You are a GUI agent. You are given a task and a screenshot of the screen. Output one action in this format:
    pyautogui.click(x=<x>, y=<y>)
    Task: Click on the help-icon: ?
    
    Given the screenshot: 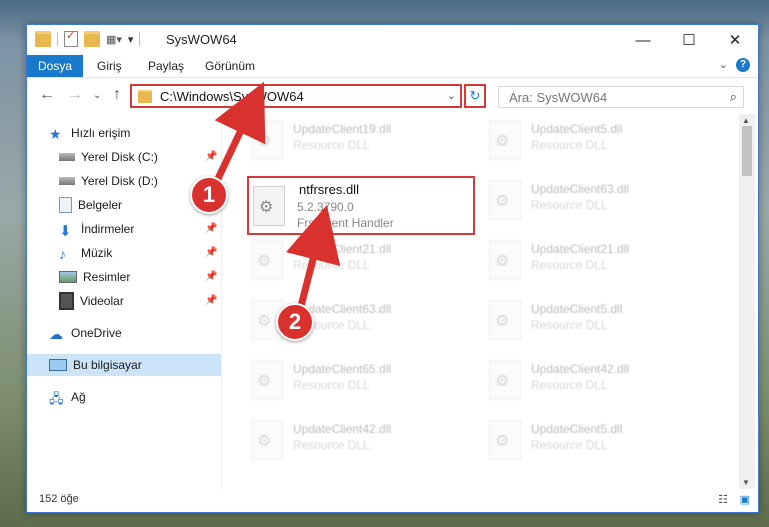 What is the action you would take?
    pyautogui.click(x=743, y=65)
    